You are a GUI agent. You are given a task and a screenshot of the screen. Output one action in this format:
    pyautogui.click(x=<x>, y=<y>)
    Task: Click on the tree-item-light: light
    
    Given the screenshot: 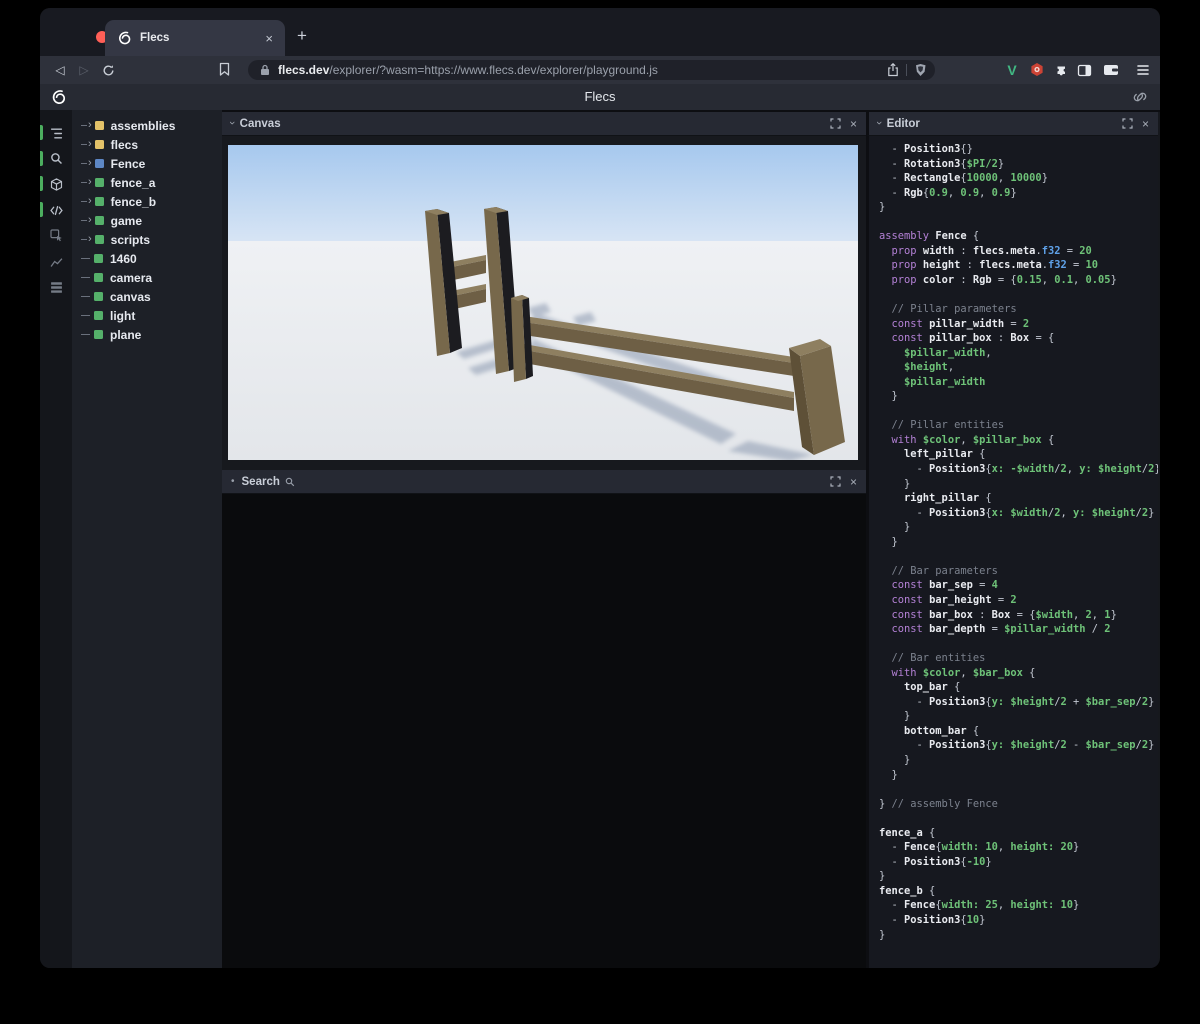 What is the action you would take?
    pyautogui.click(x=147, y=315)
    